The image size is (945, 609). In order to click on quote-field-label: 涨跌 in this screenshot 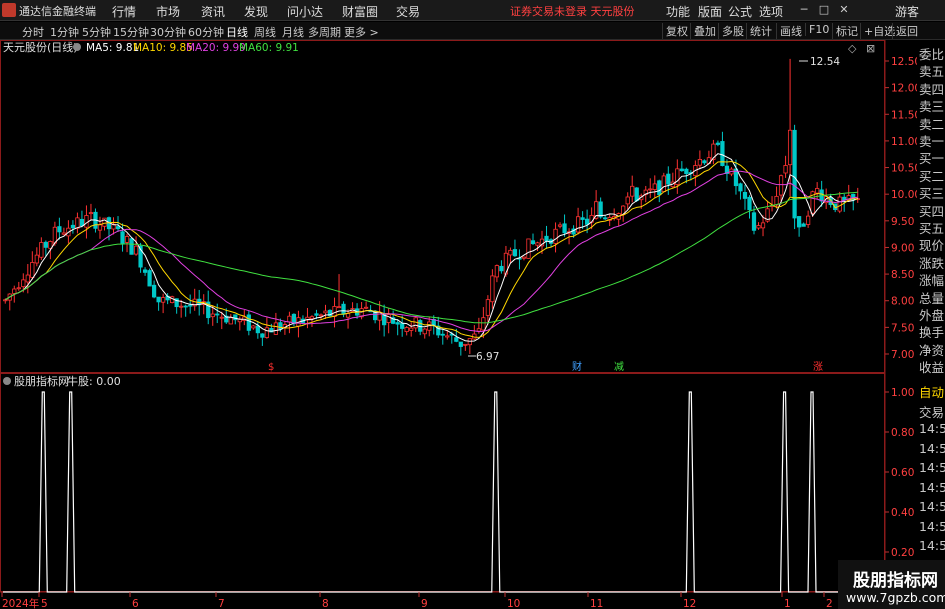, I will do `click(932, 263)`.